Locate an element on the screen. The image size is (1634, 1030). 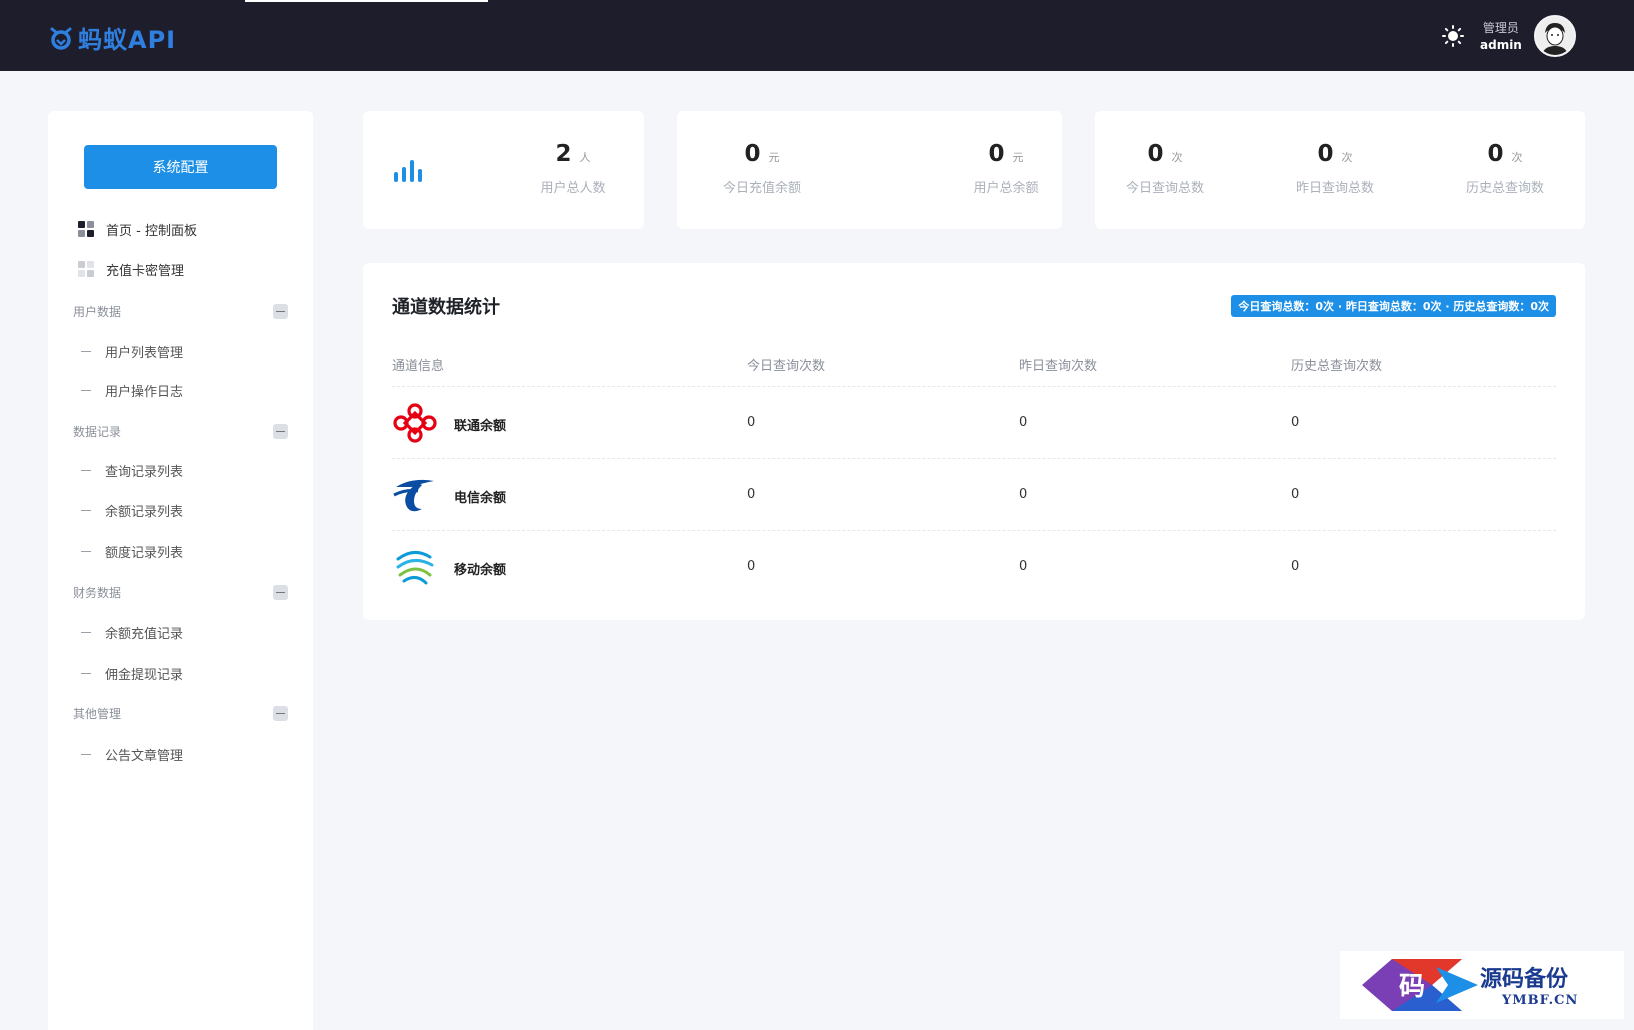
sidebar-item-balance-records: 余额记录列表 is located at coordinates (132, 510).